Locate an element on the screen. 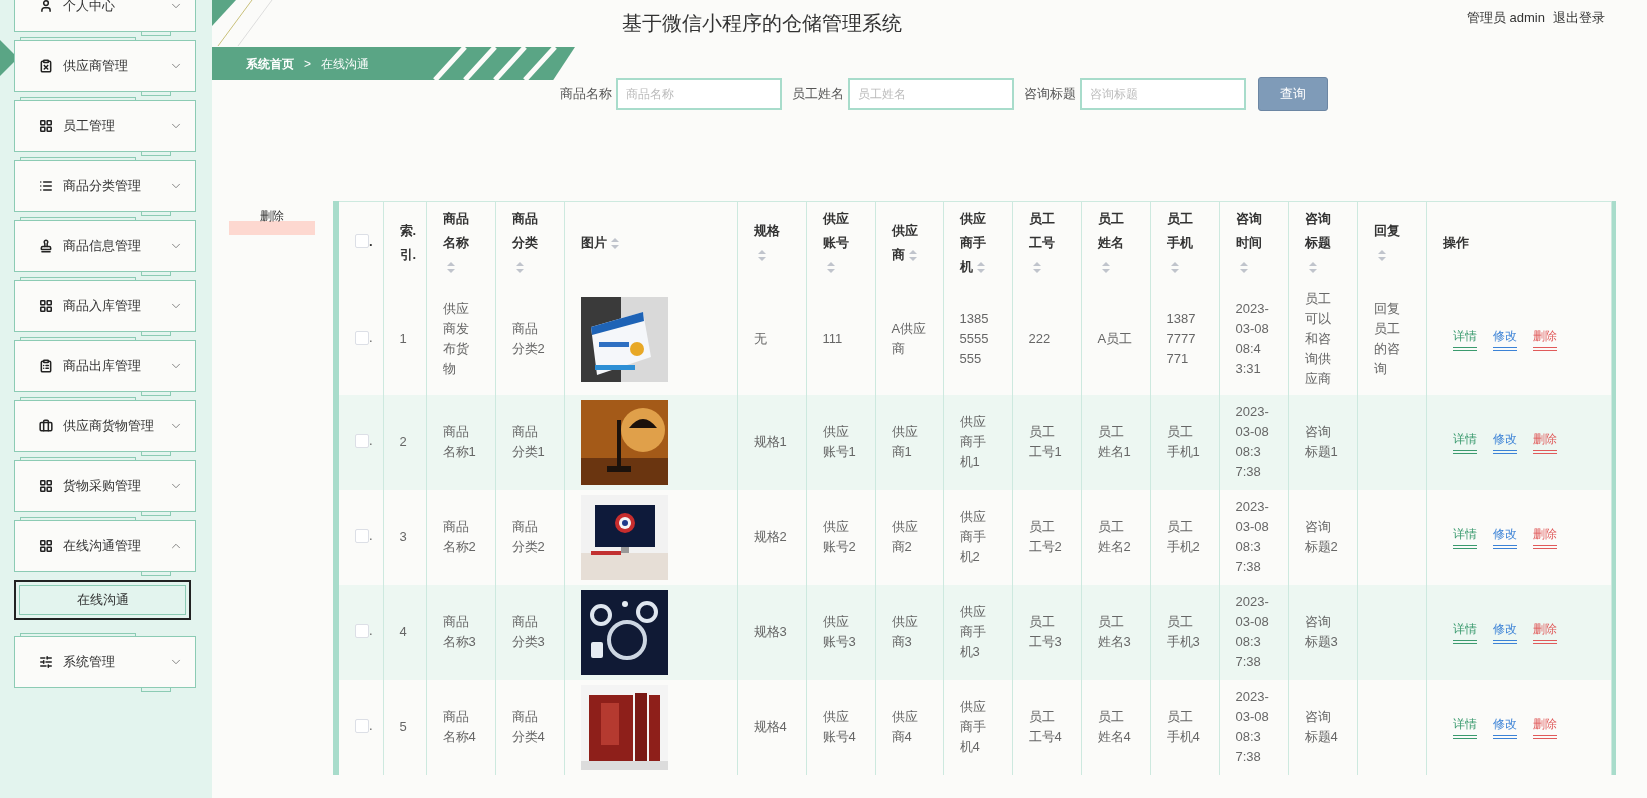 Image resolution: width=1647 pixels, height=798 pixels. table-cell-text: 供应商发布货物 is located at coordinates (456, 339).